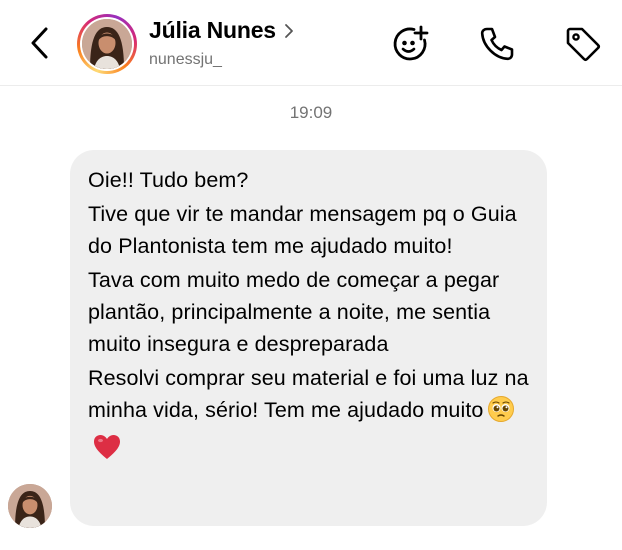  Describe the element at coordinates (501, 413) in the screenshot. I see `pleading-face-emoji` at that location.